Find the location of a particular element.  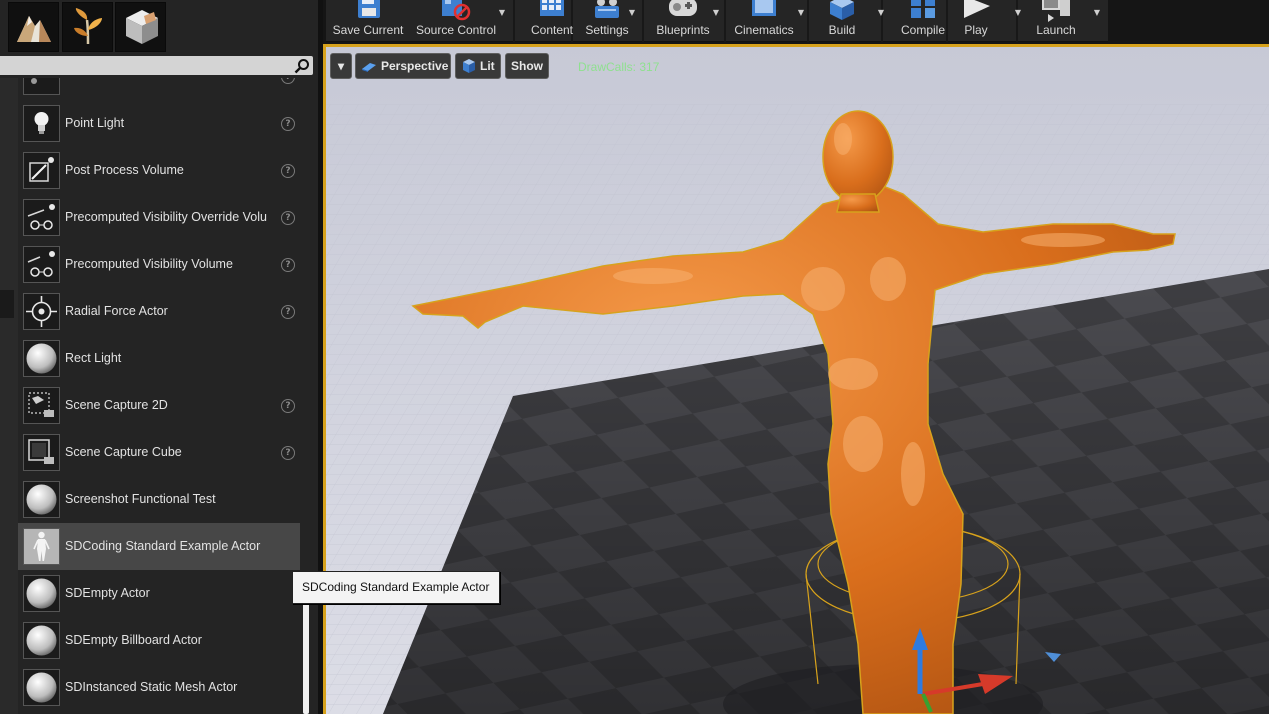

actor-list-item-label: Point Light is located at coordinates (95, 123).